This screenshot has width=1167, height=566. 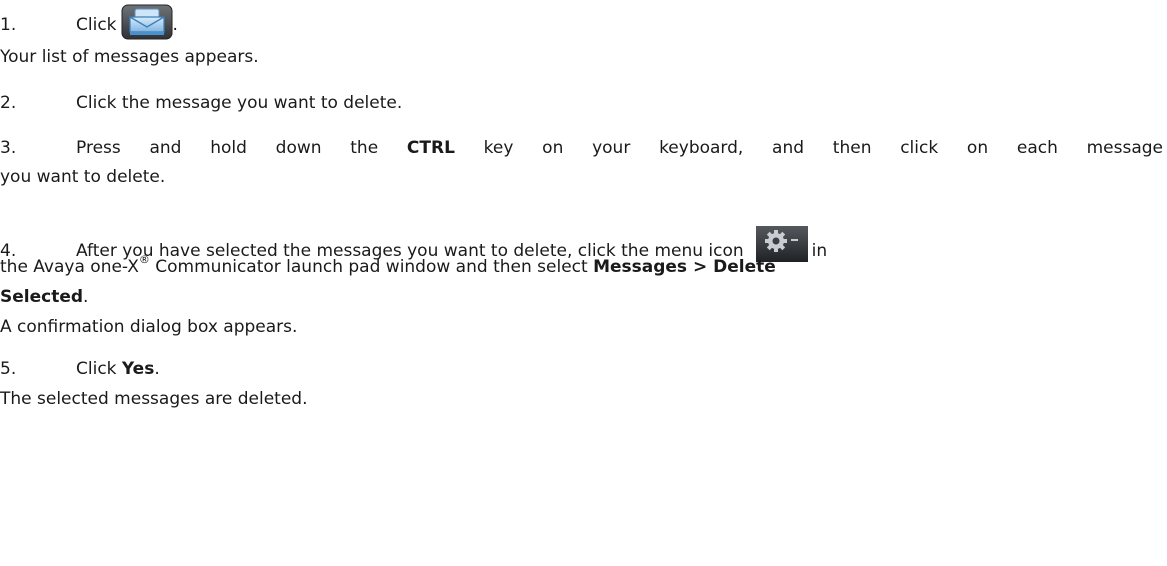 I want to click on step-number: 5., so click(x=8, y=369).